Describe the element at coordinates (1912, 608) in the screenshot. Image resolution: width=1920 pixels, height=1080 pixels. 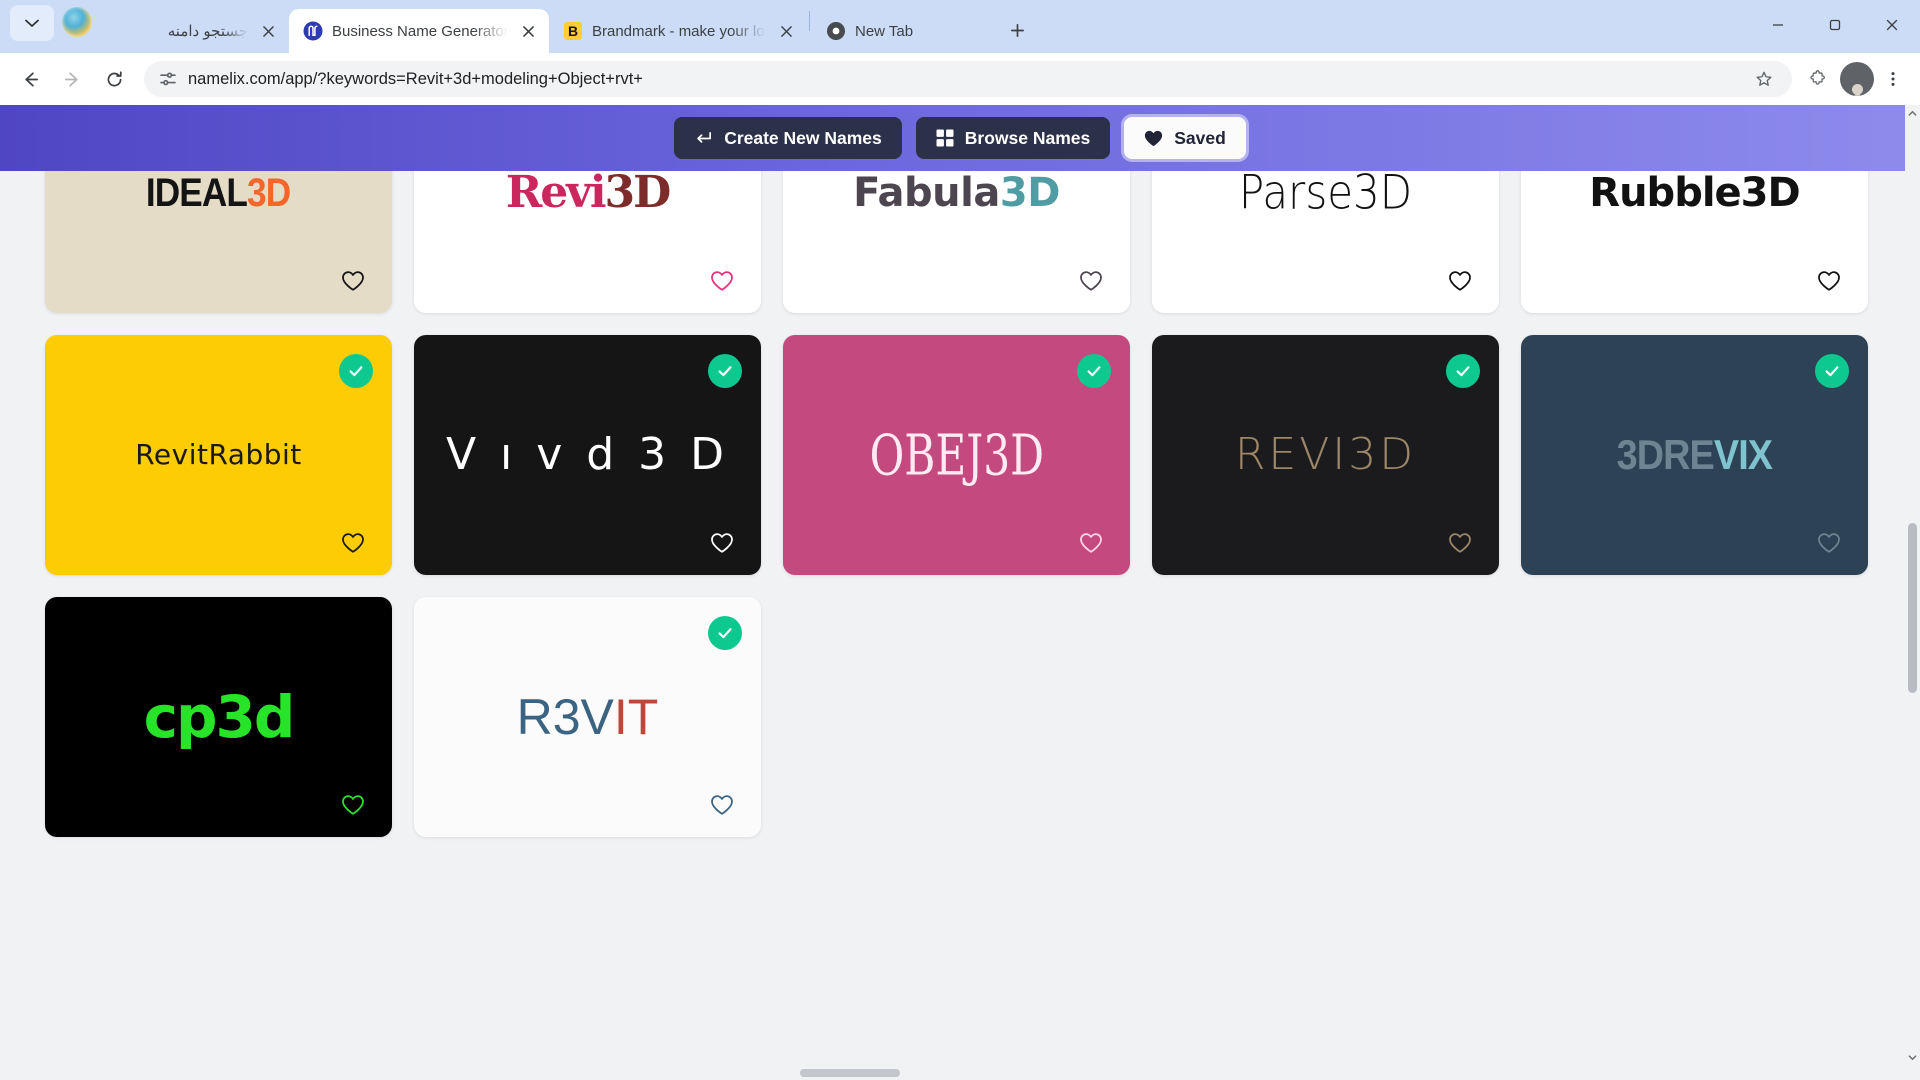
I see `vertical-scrollbar-thumb` at that location.